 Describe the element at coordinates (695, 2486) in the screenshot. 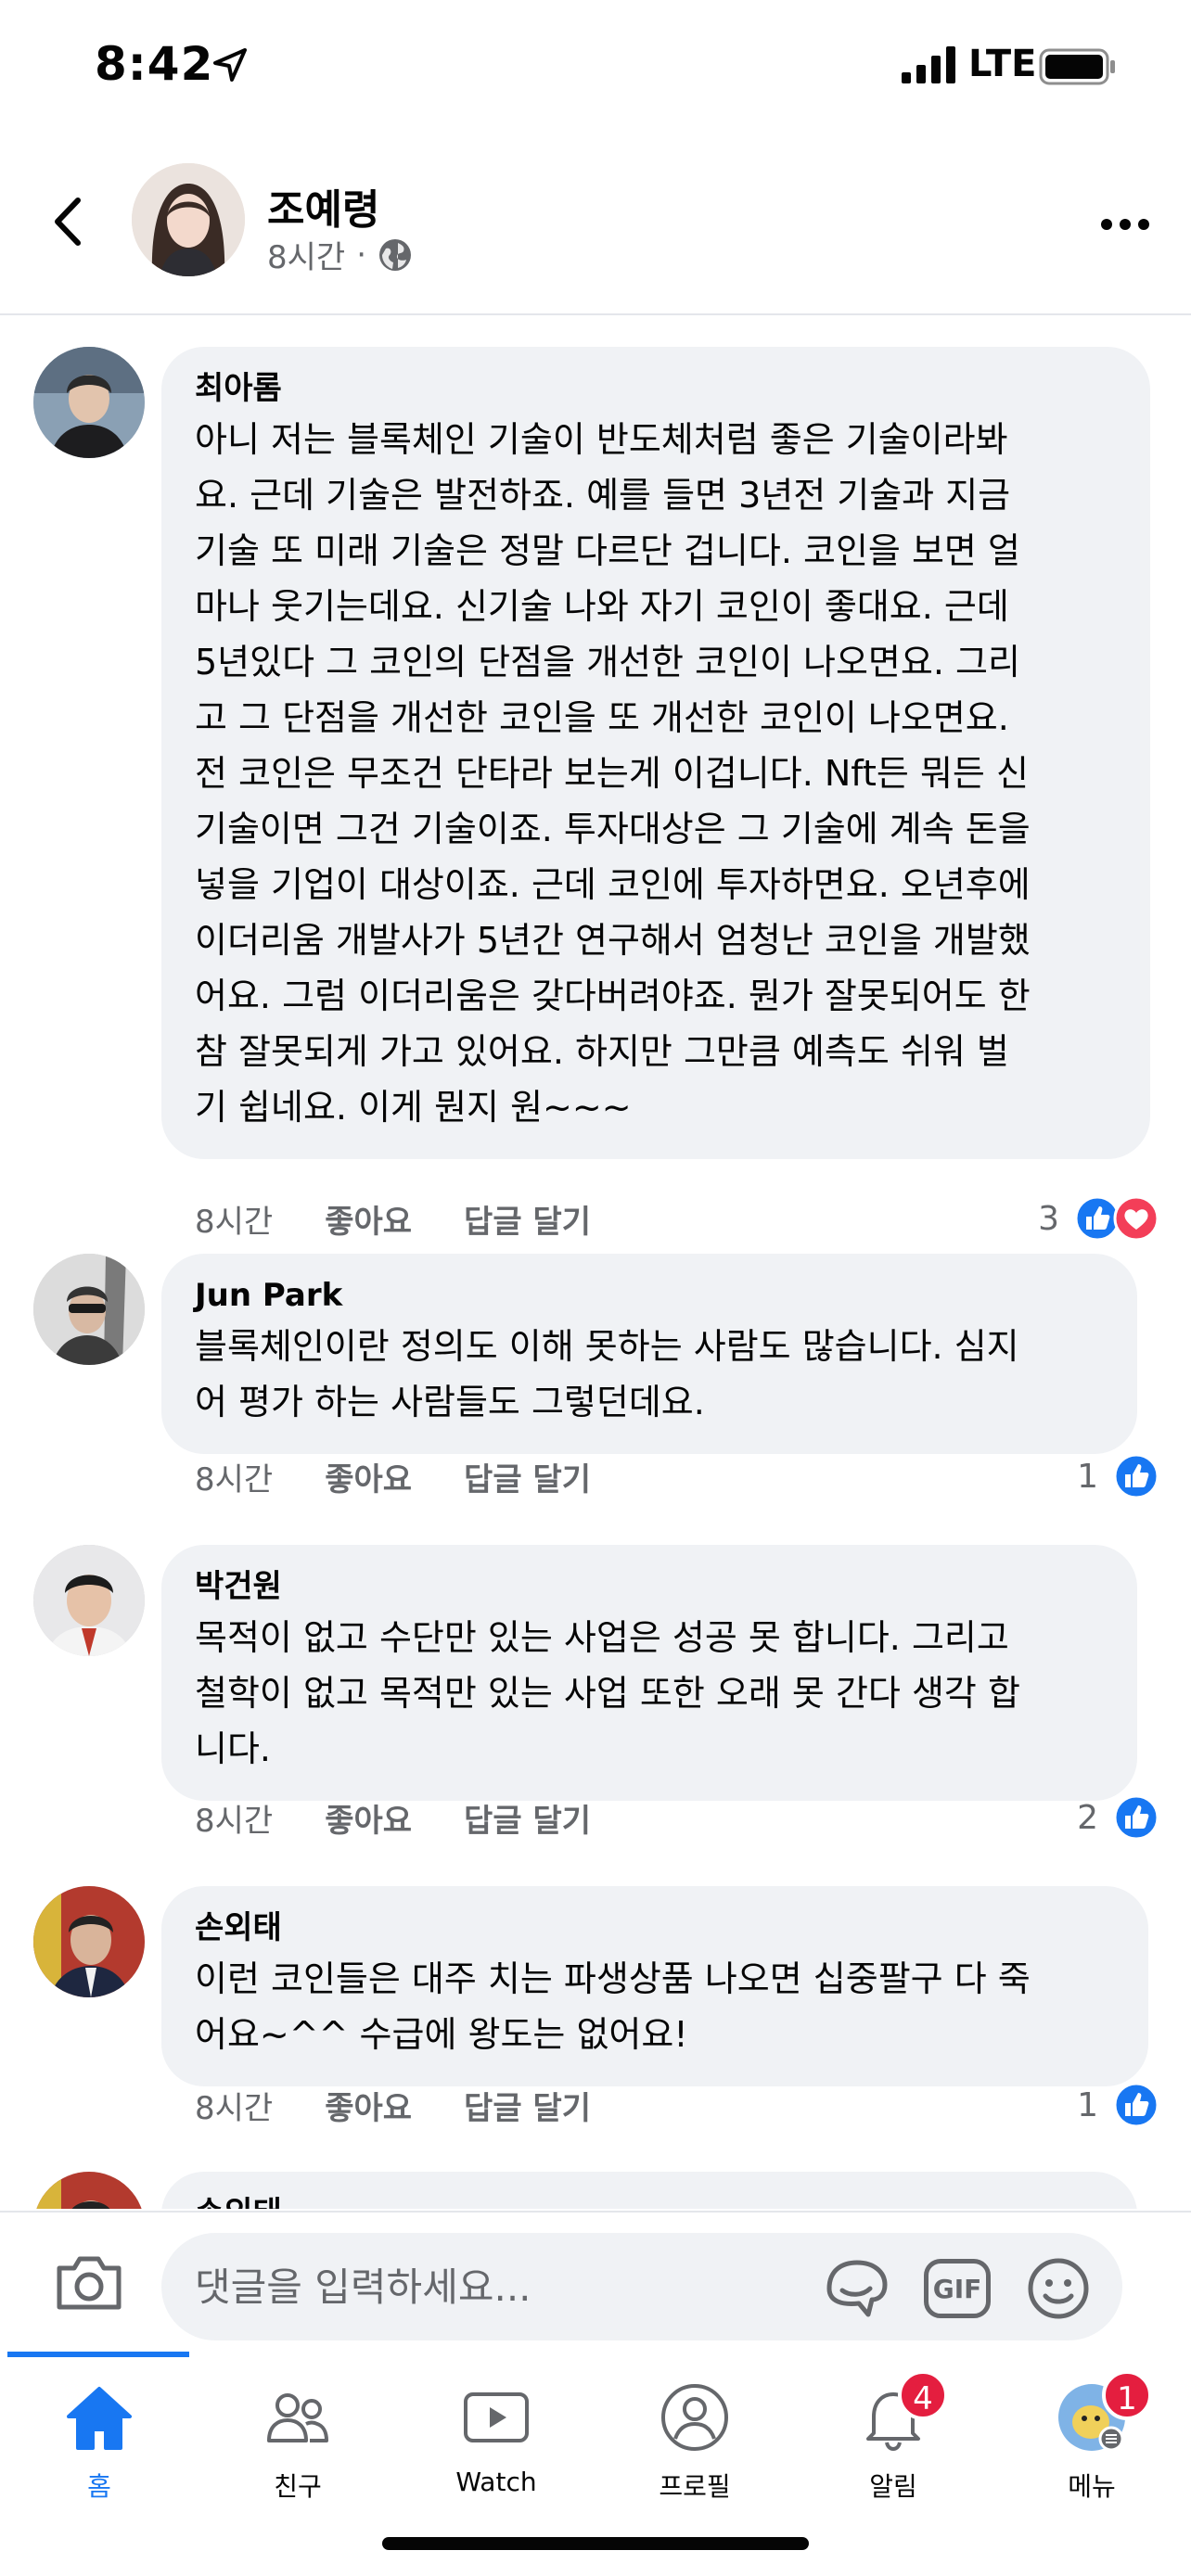

I see `tab-label: 프로필` at that location.